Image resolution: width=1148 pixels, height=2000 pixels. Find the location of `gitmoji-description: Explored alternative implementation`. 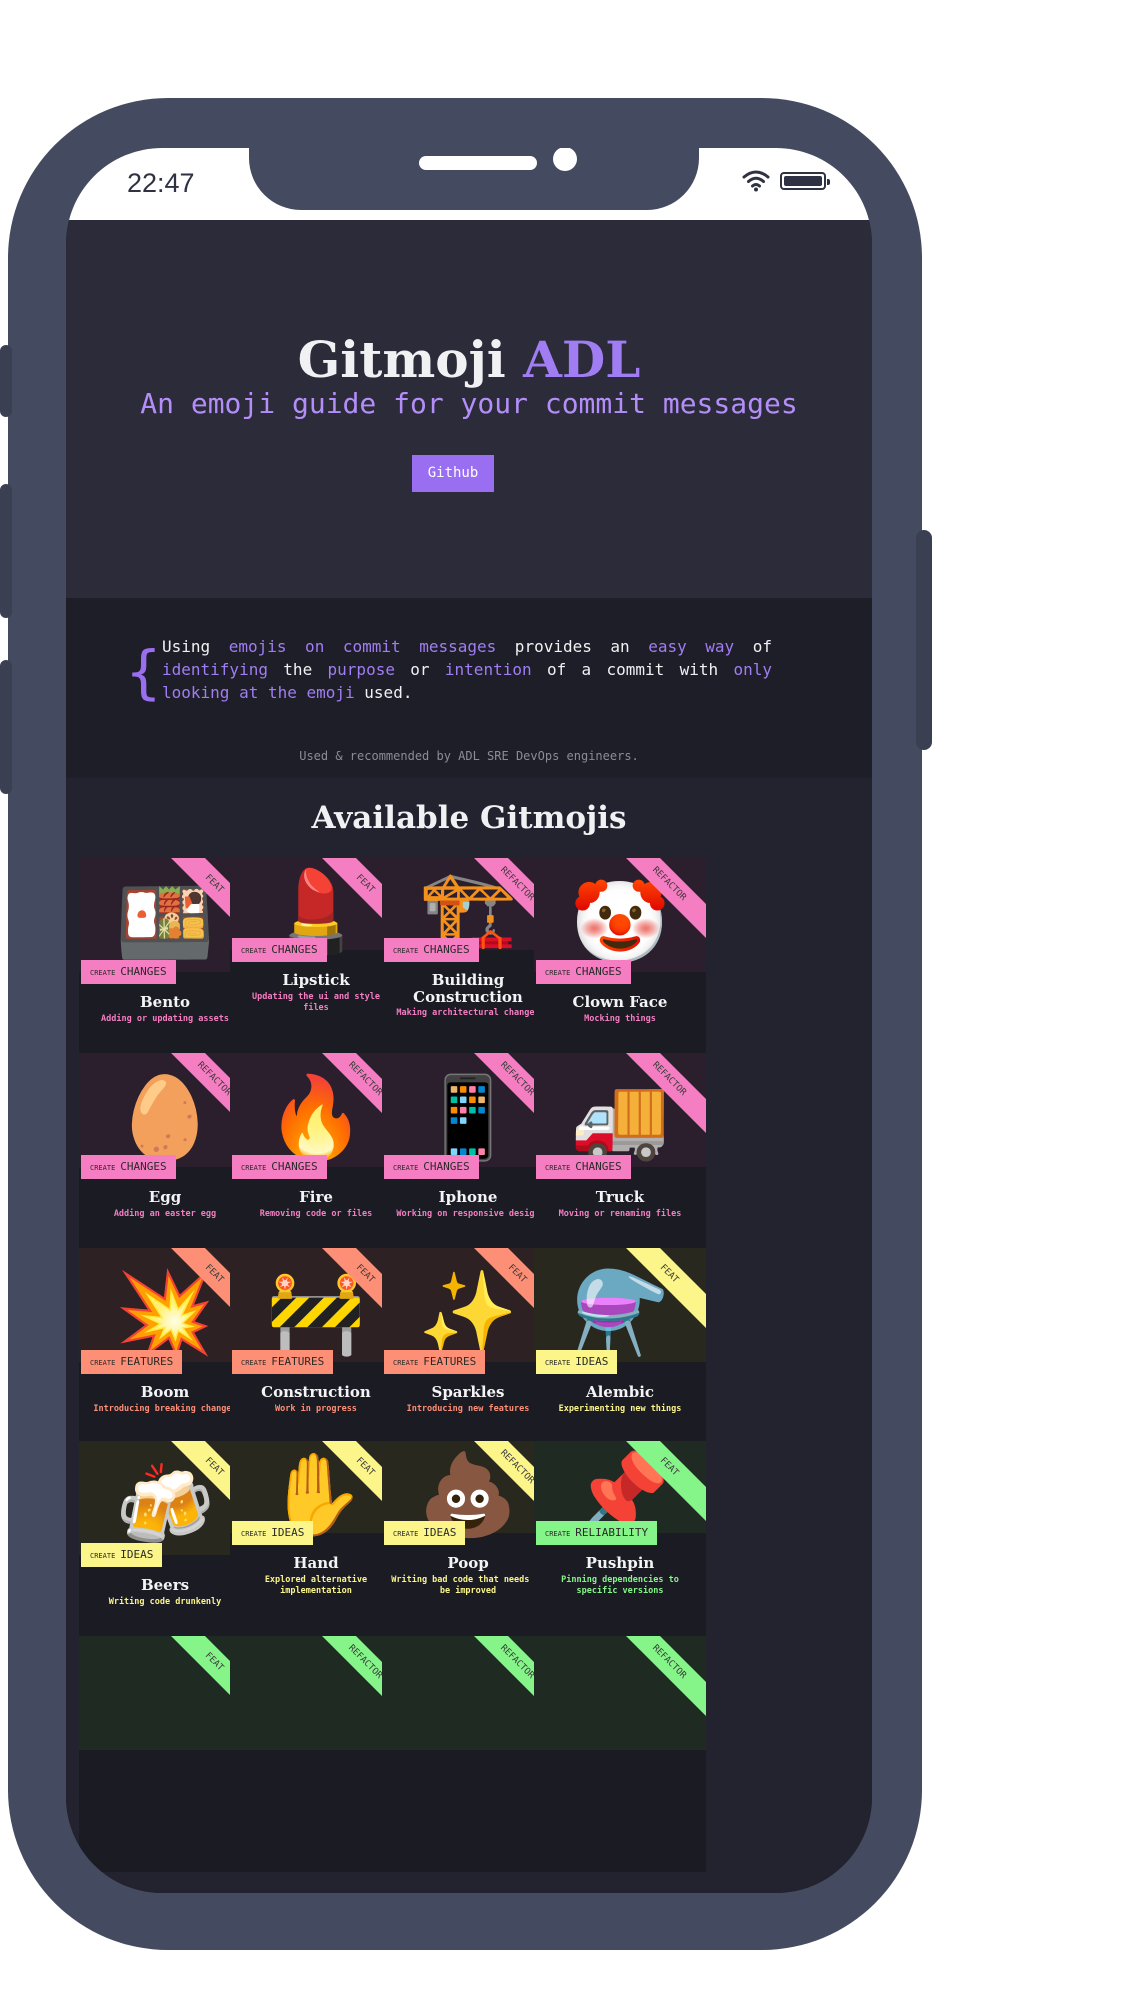

gitmoji-description: Explored alternative implementation is located at coordinates (316, 1585).